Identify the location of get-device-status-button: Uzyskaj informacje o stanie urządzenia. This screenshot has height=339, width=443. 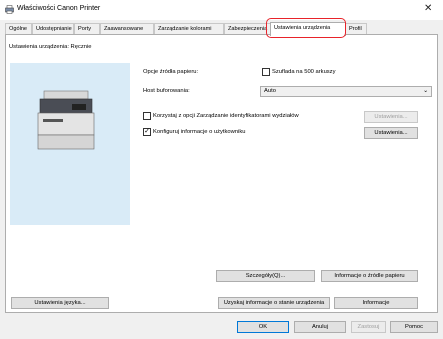
(274, 303).